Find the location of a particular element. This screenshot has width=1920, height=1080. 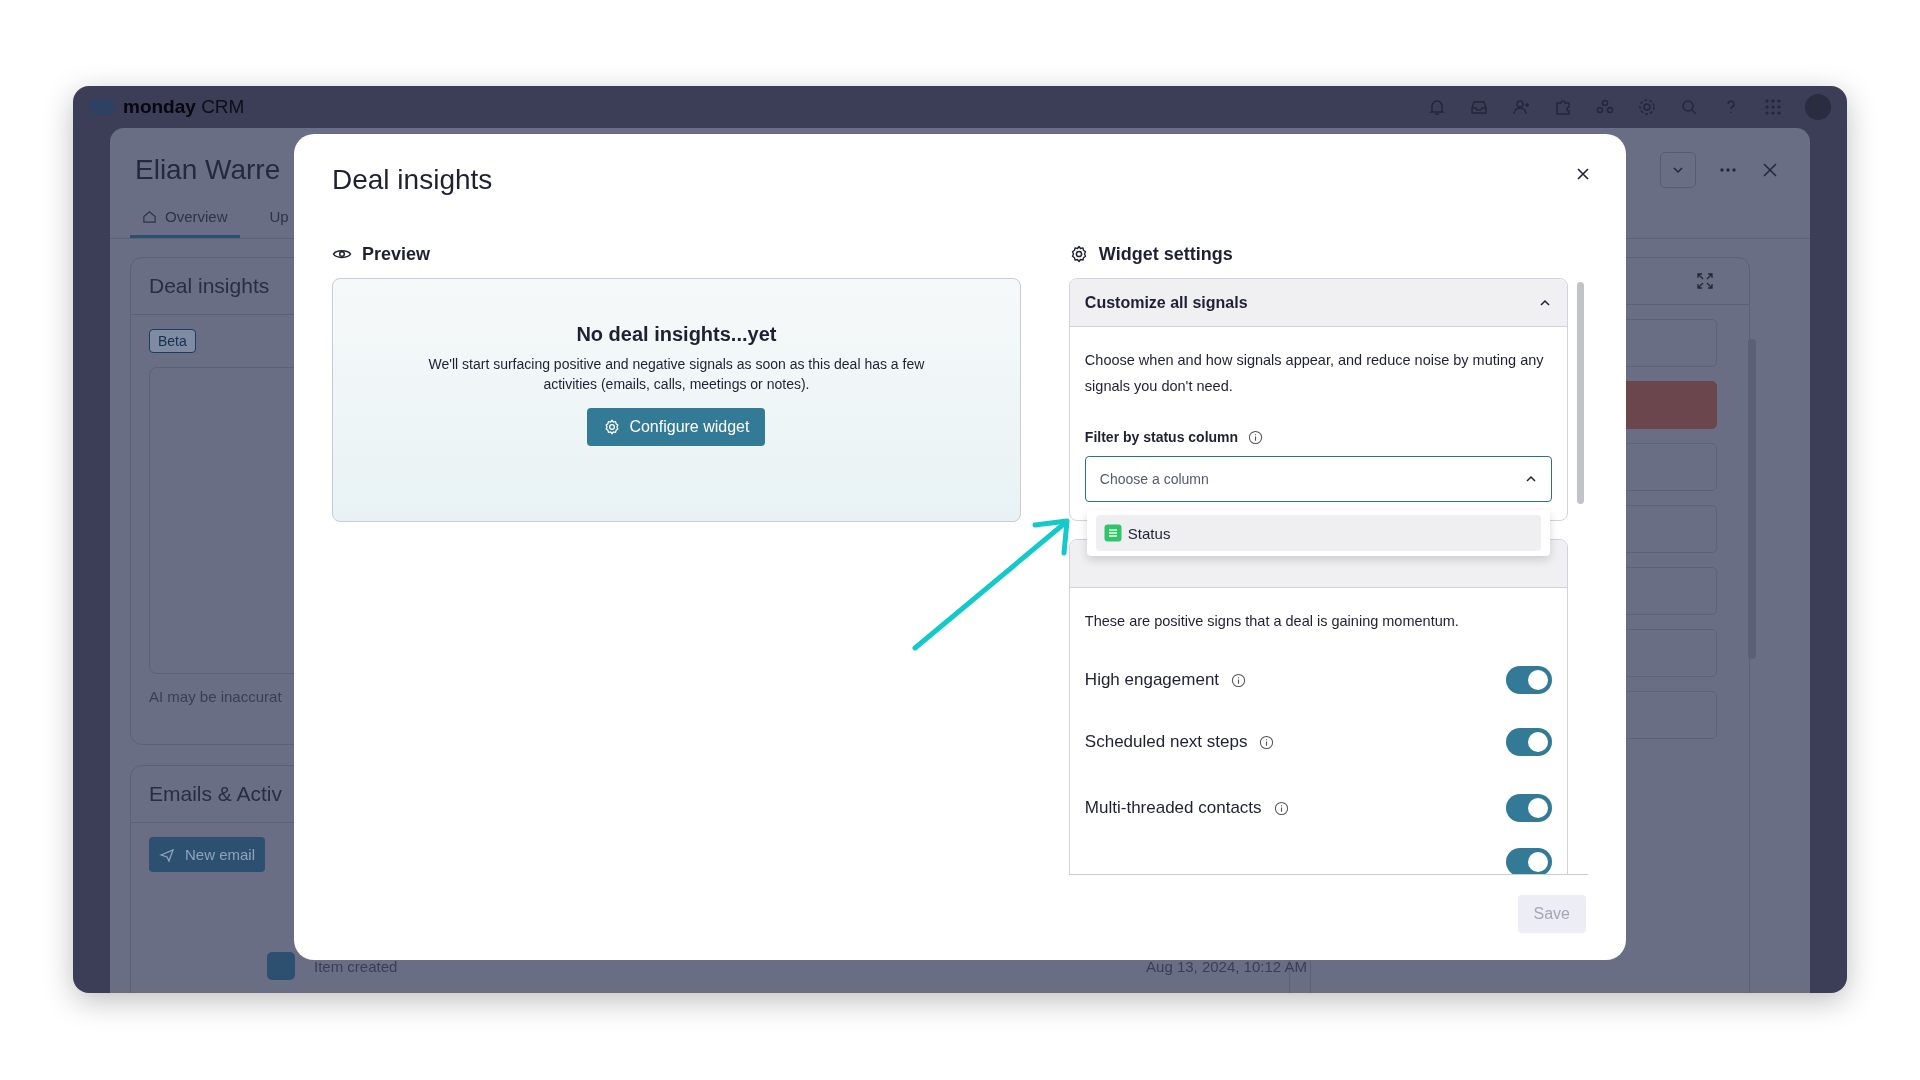

close-icon is located at coordinates (1583, 174).